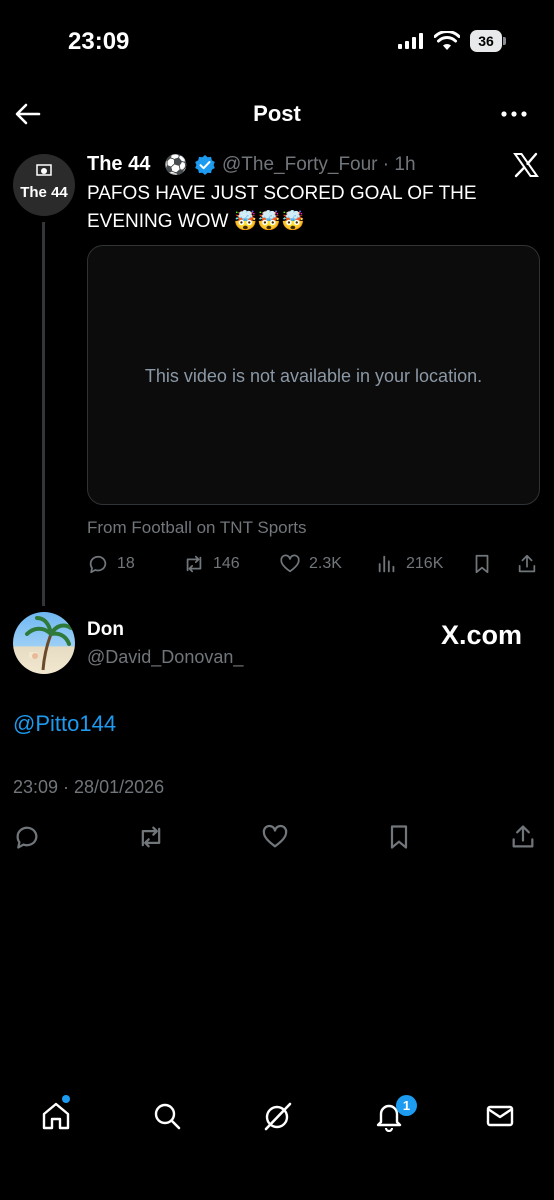 The image size is (554, 1200). Describe the element at coordinates (482, 635) in the screenshot. I see `x-com-brand: X.com` at that location.